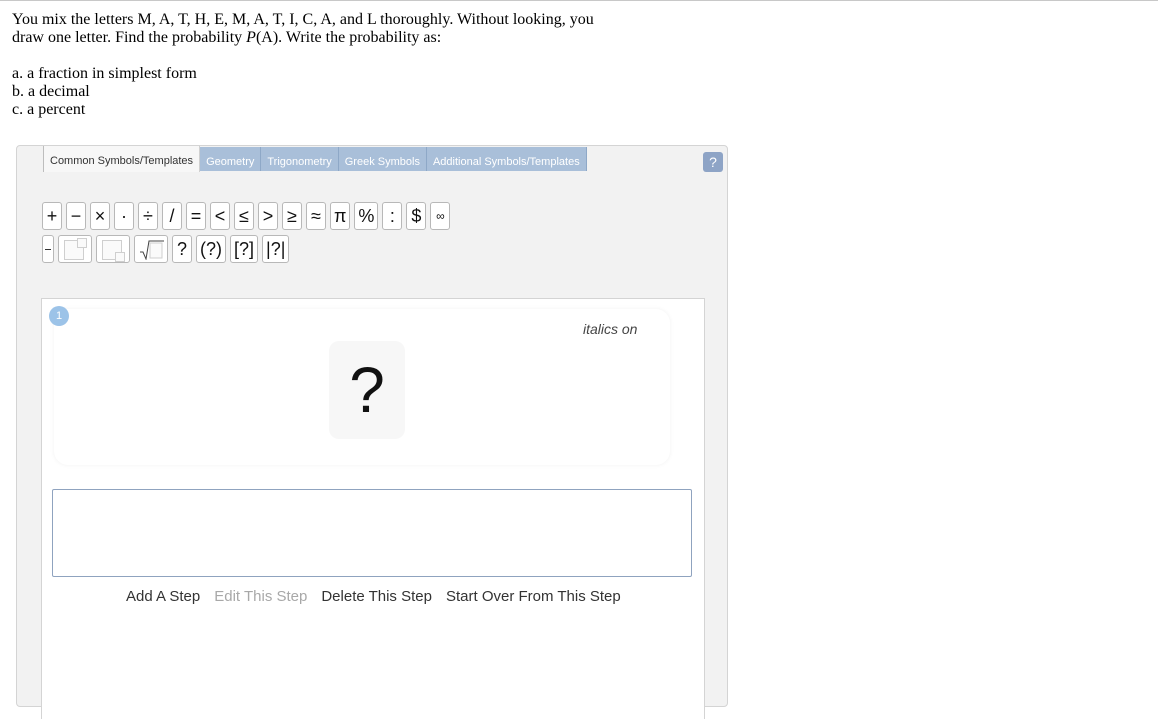 This screenshot has height=719, width=1158. What do you see at coordinates (113, 249) in the screenshot?
I see `subscript-template-button` at bounding box center [113, 249].